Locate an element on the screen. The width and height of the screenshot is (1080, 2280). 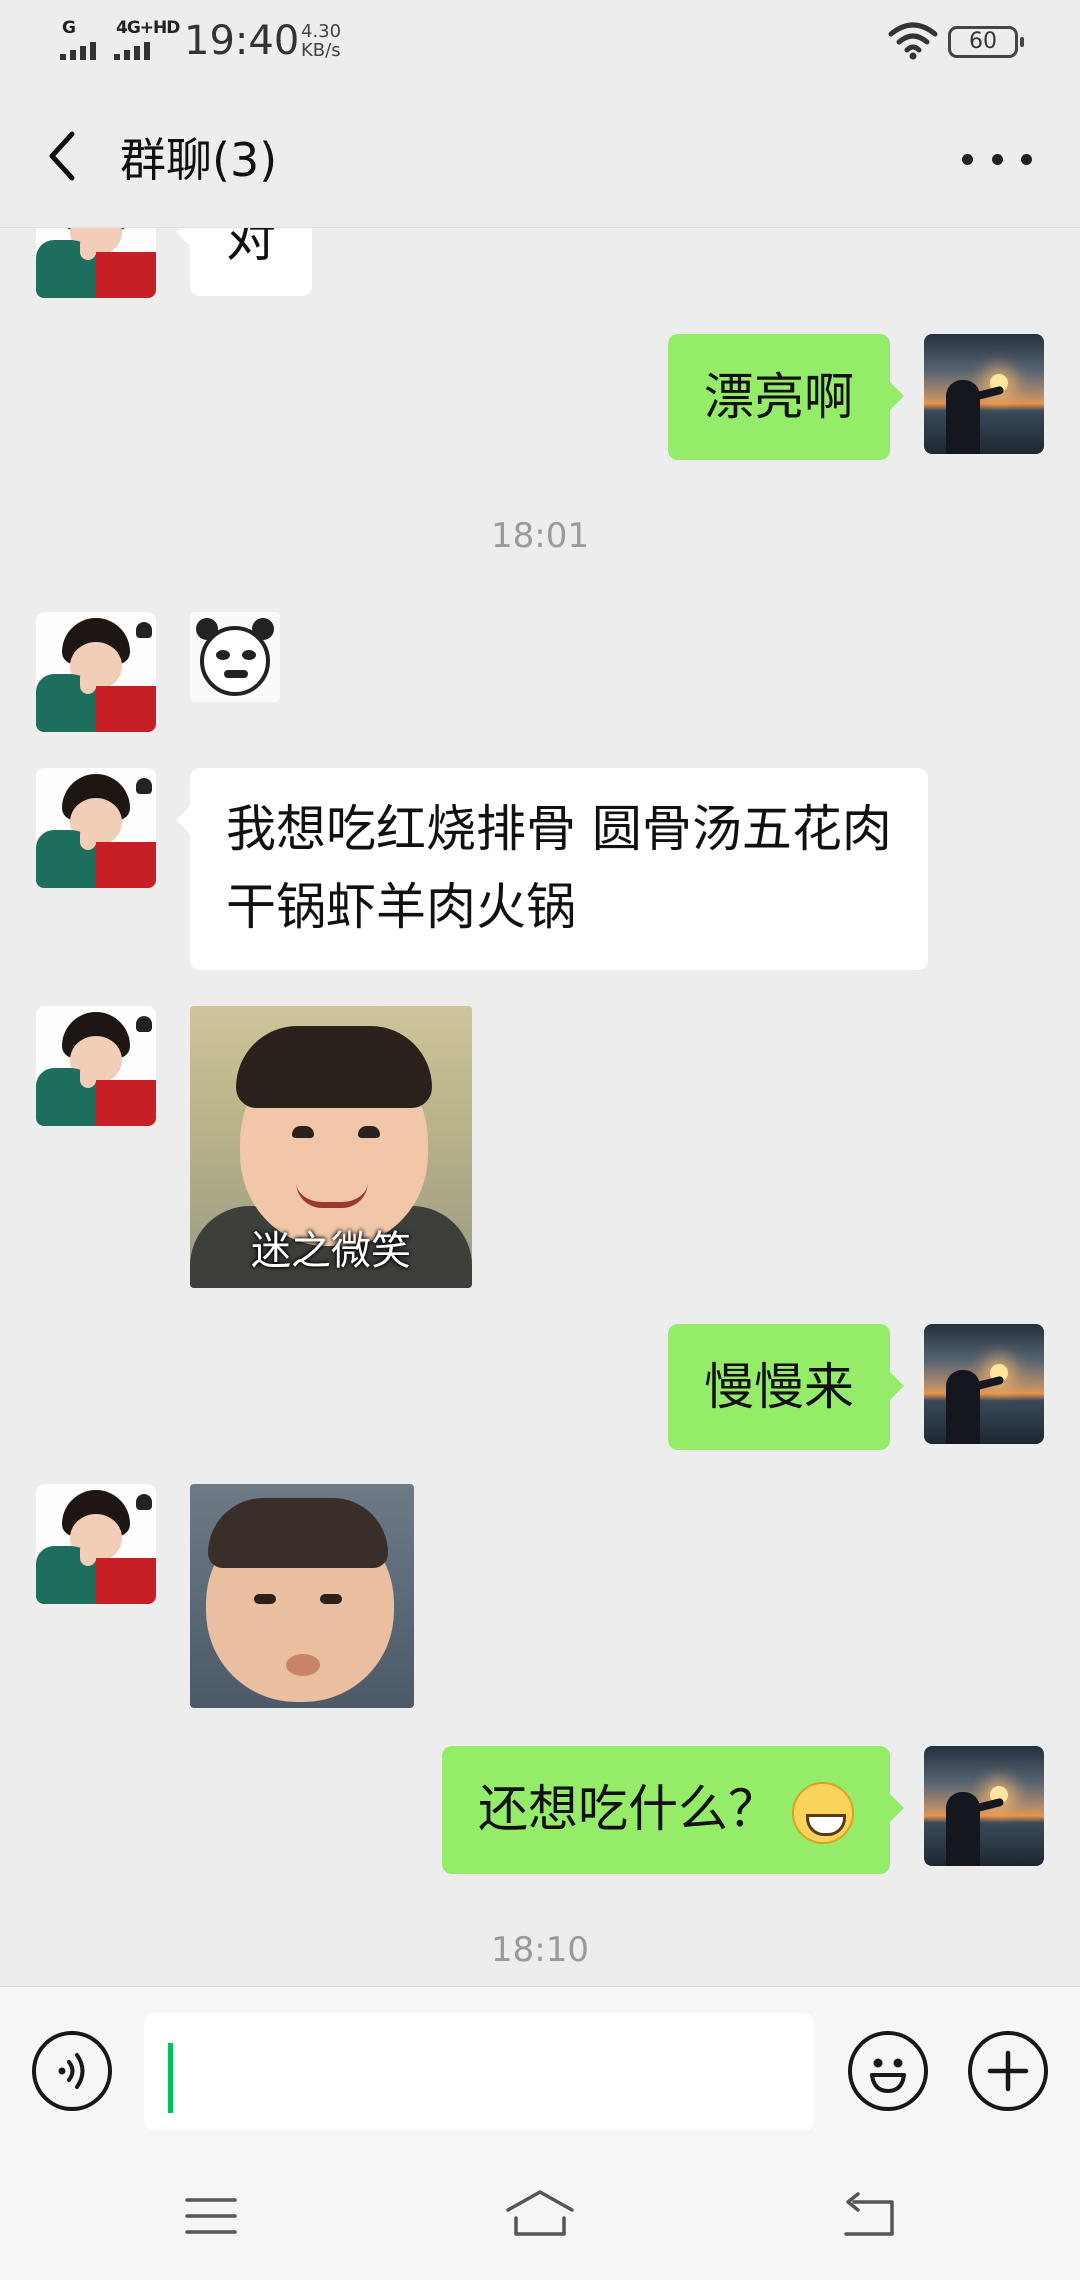
message-text: 还想吃什么？ is located at coordinates (628, 1809).